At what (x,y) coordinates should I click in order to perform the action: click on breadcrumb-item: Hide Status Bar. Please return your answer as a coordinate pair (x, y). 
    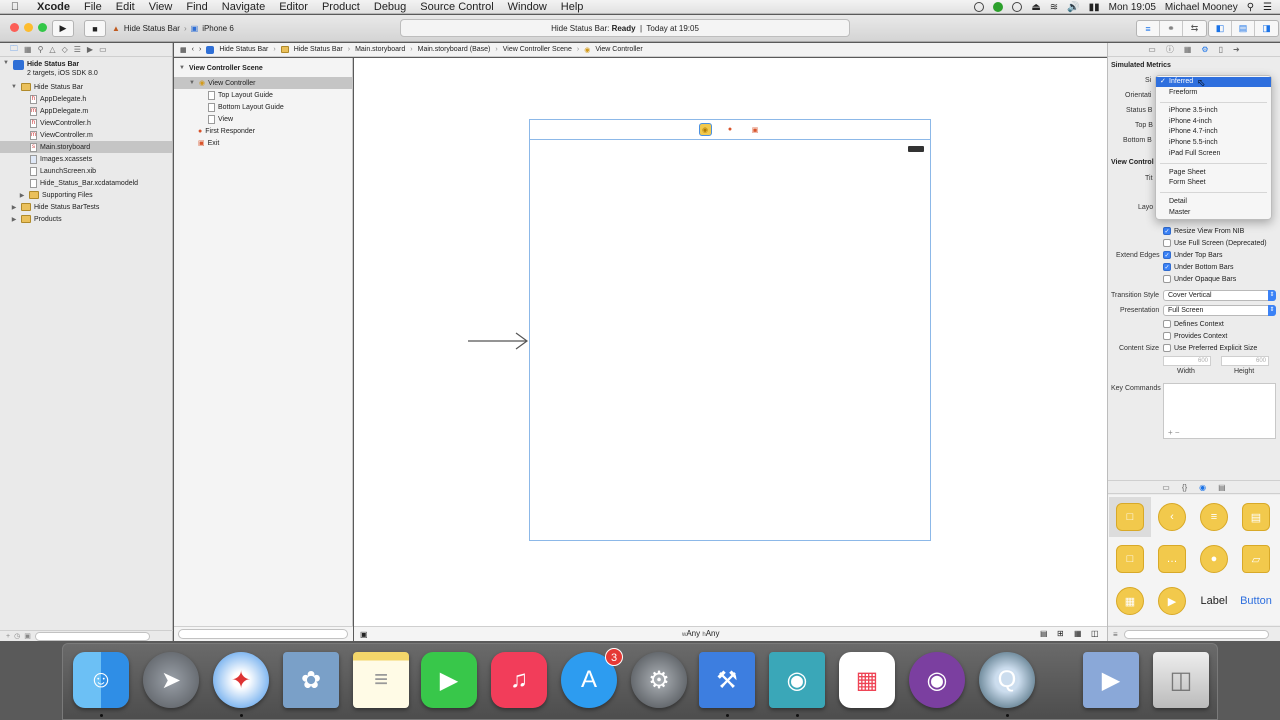
    Looking at the image, I should click on (318, 49).